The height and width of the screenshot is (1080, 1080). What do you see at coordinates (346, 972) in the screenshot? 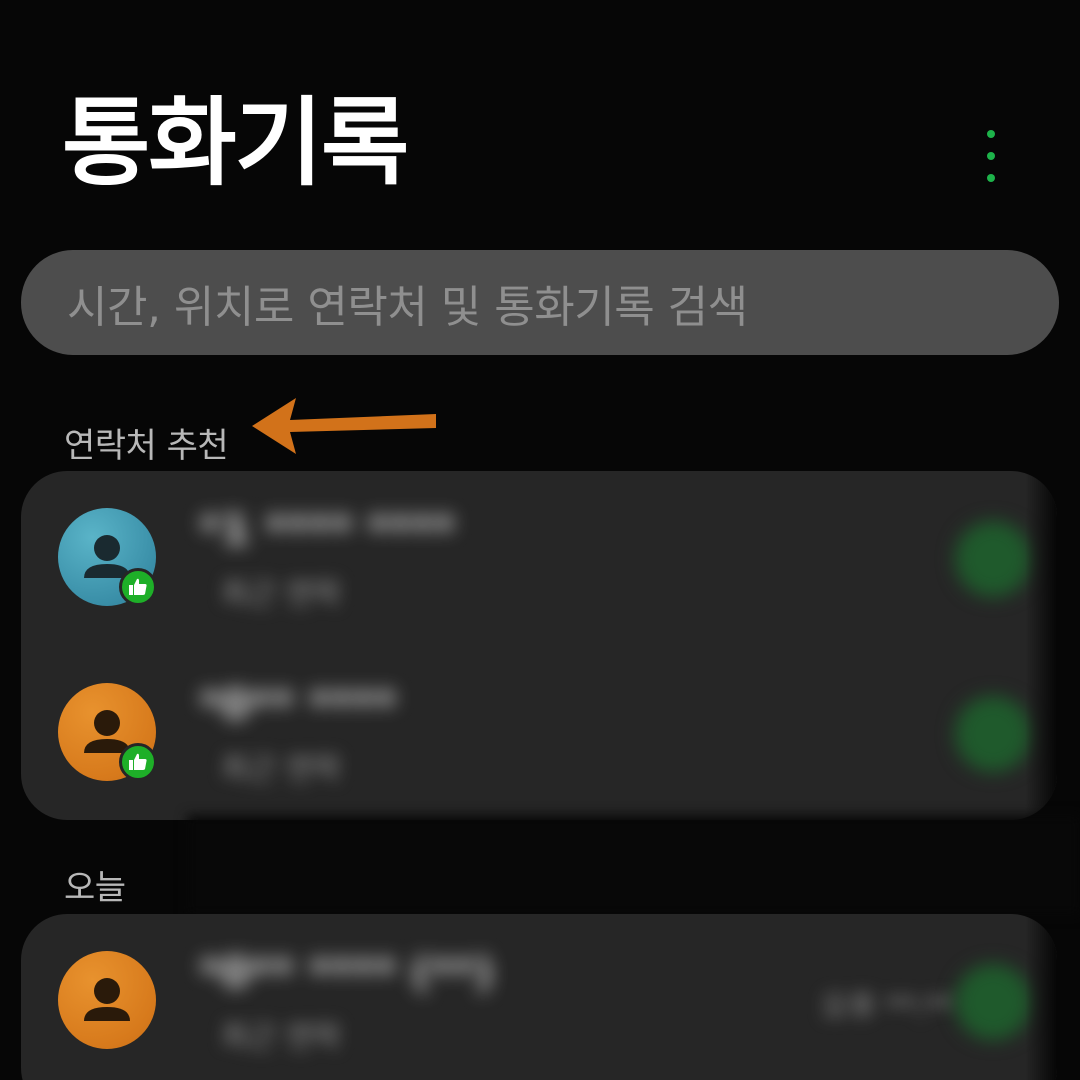
I see `contact-name: *0** **** (**)` at bounding box center [346, 972].